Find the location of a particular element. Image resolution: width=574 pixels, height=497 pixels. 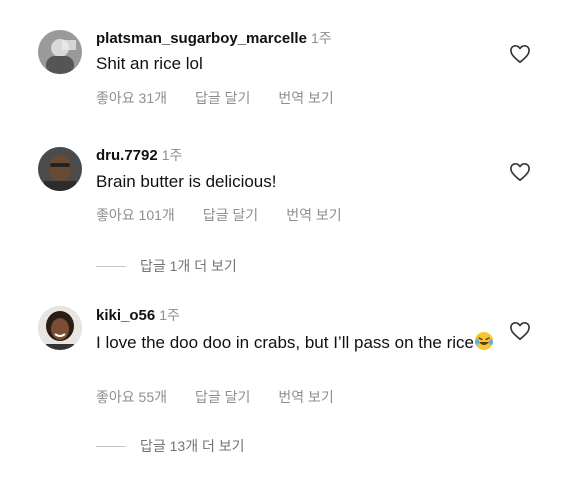

likes-count: 좋아요 55개 is located at coordinates (131, 397).